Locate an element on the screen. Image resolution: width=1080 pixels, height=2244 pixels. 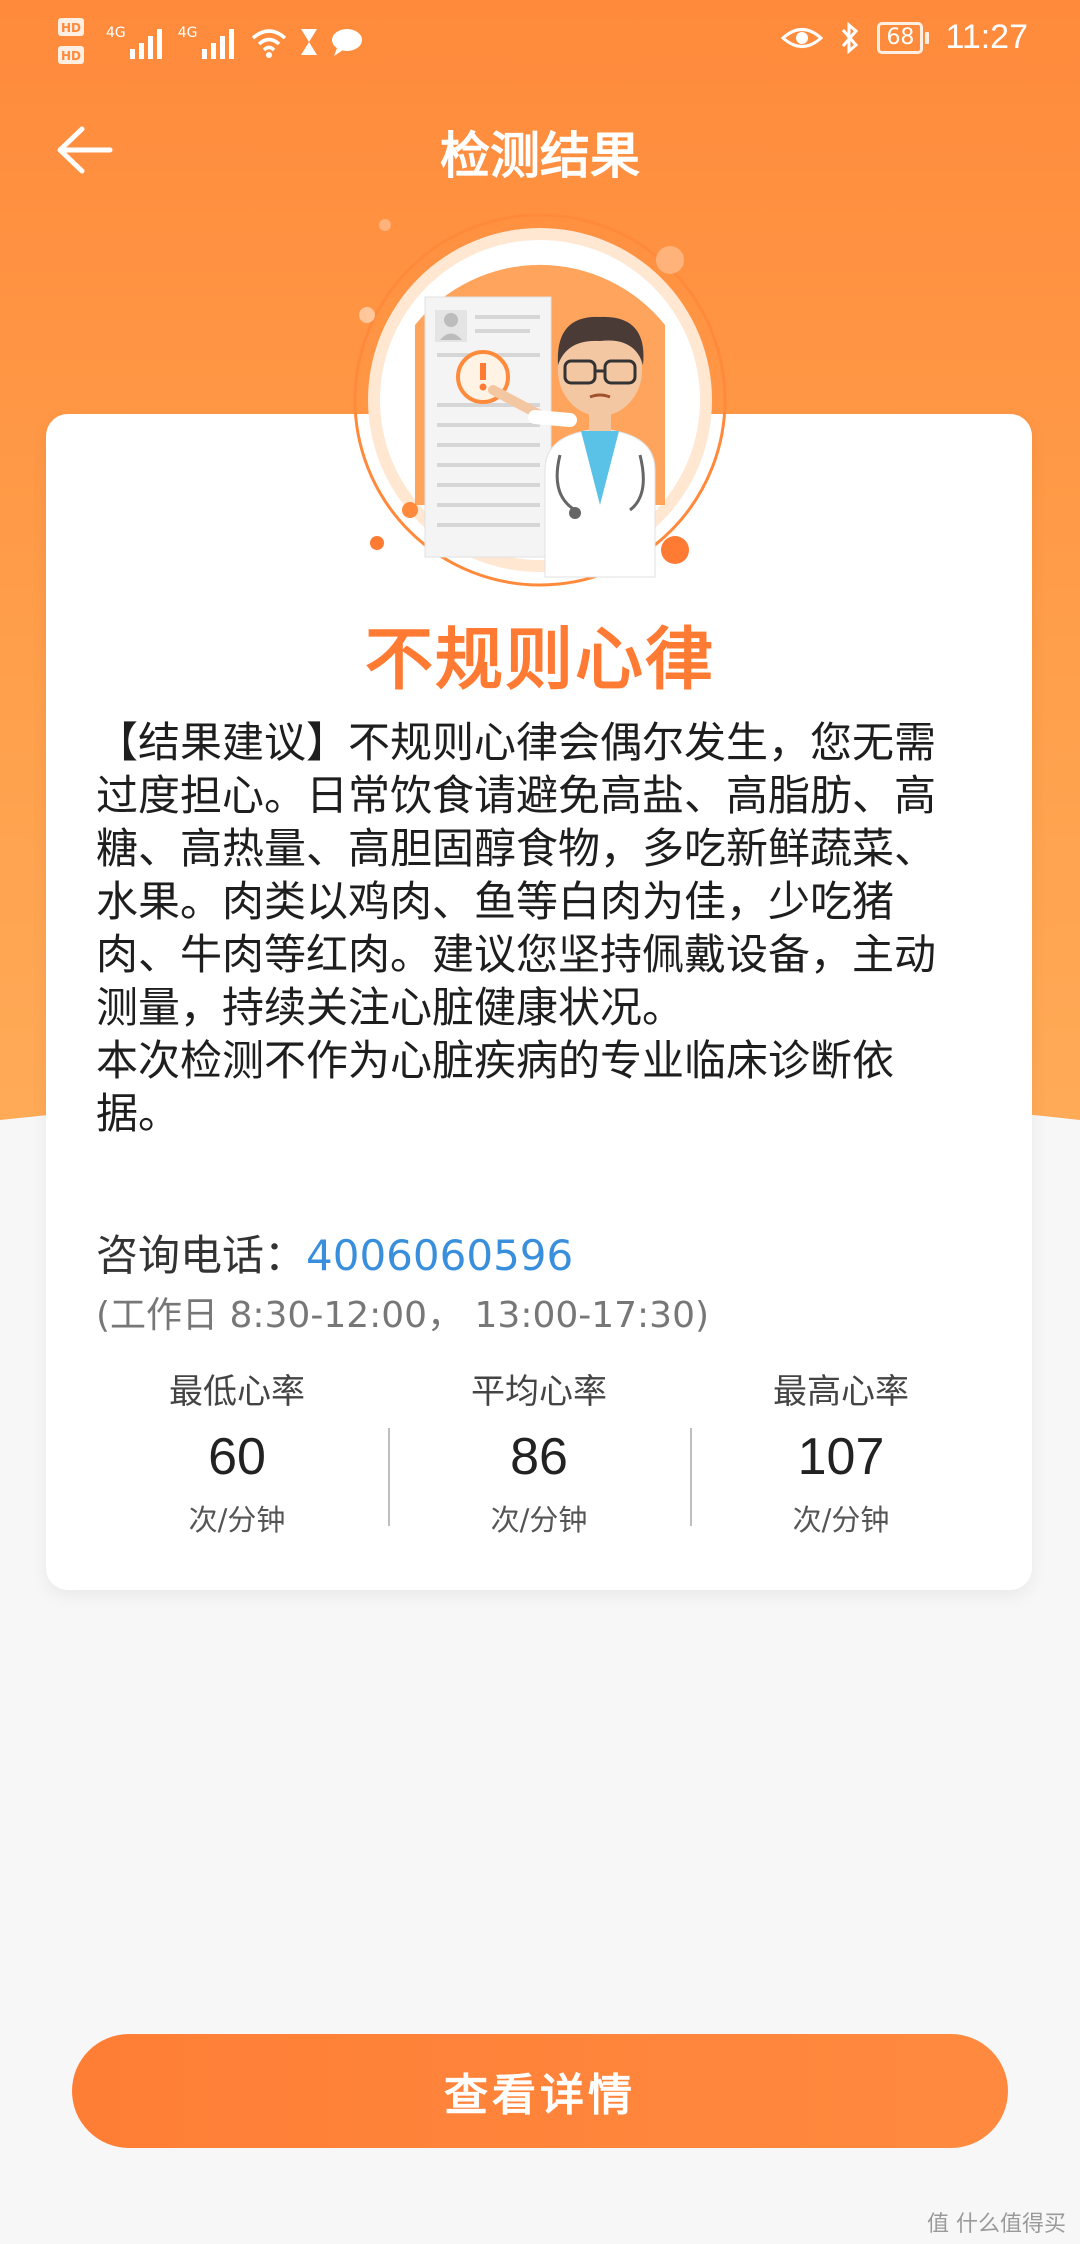
stat-min-heart-rate: 最低心率 60 次/分钟 is located at coordinates (237, 1445).